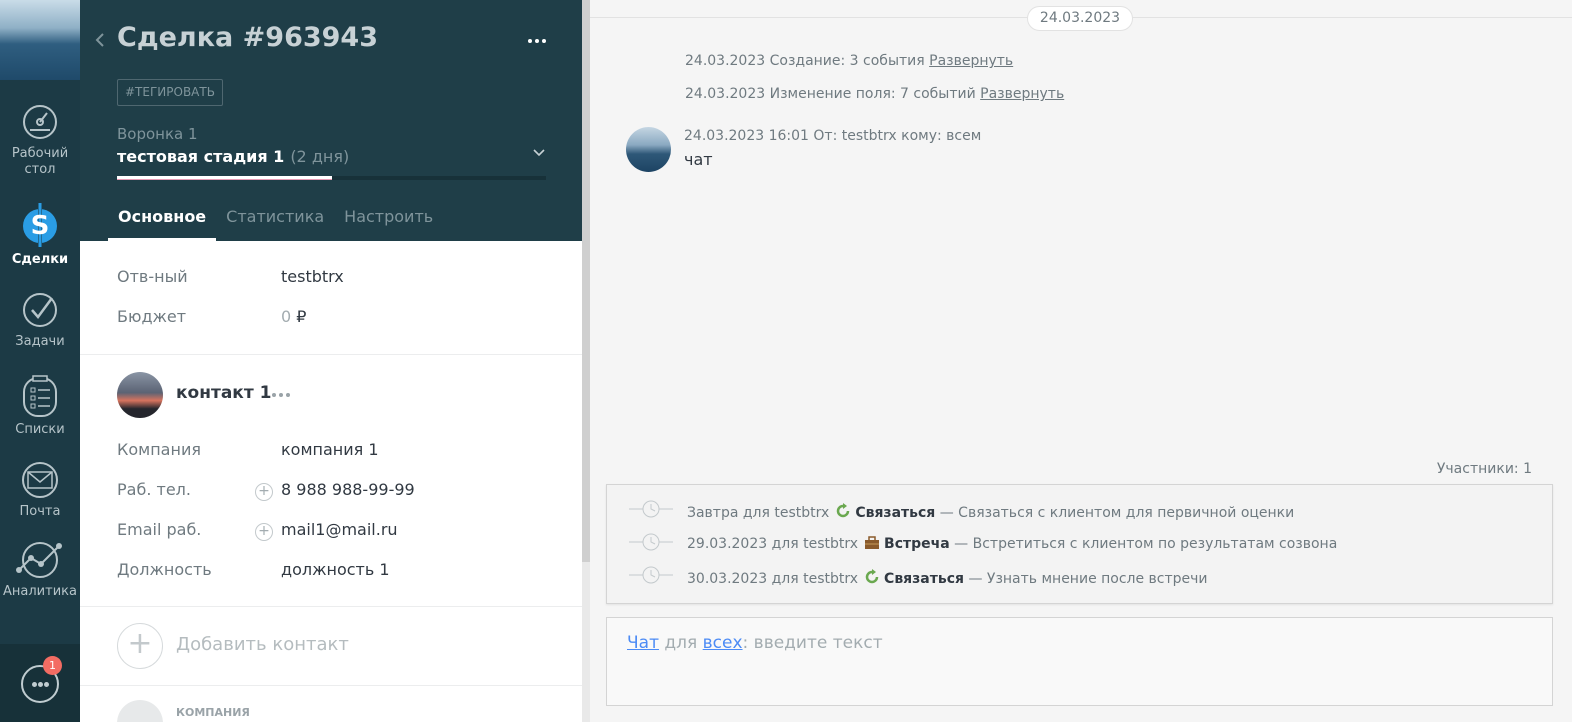 The image size is (1572, 722). Describe the element at coordinates (773, 579) in the screenshot. I see `task-when: 30.03.2023 для testbtrx` at that location.